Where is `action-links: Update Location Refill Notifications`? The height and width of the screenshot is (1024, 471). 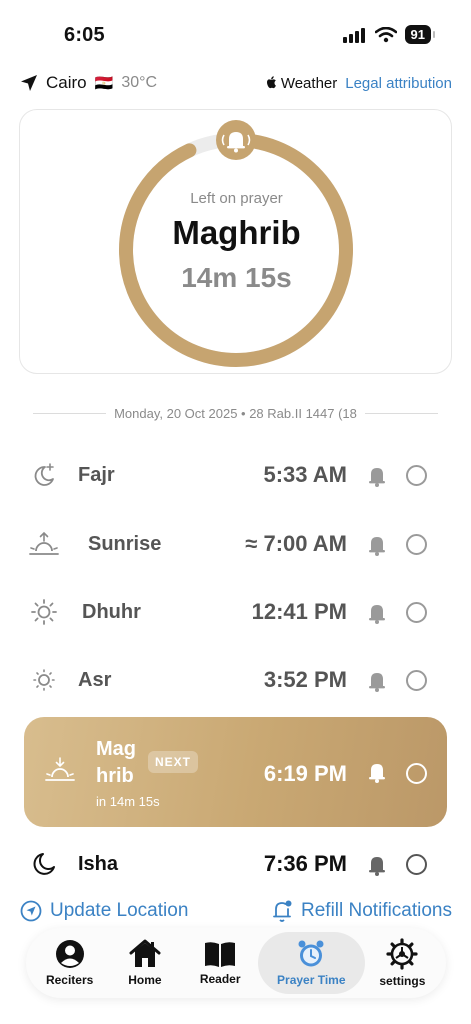
action-links: Update Location Refill Notifications is located at coordinates (236, 911).